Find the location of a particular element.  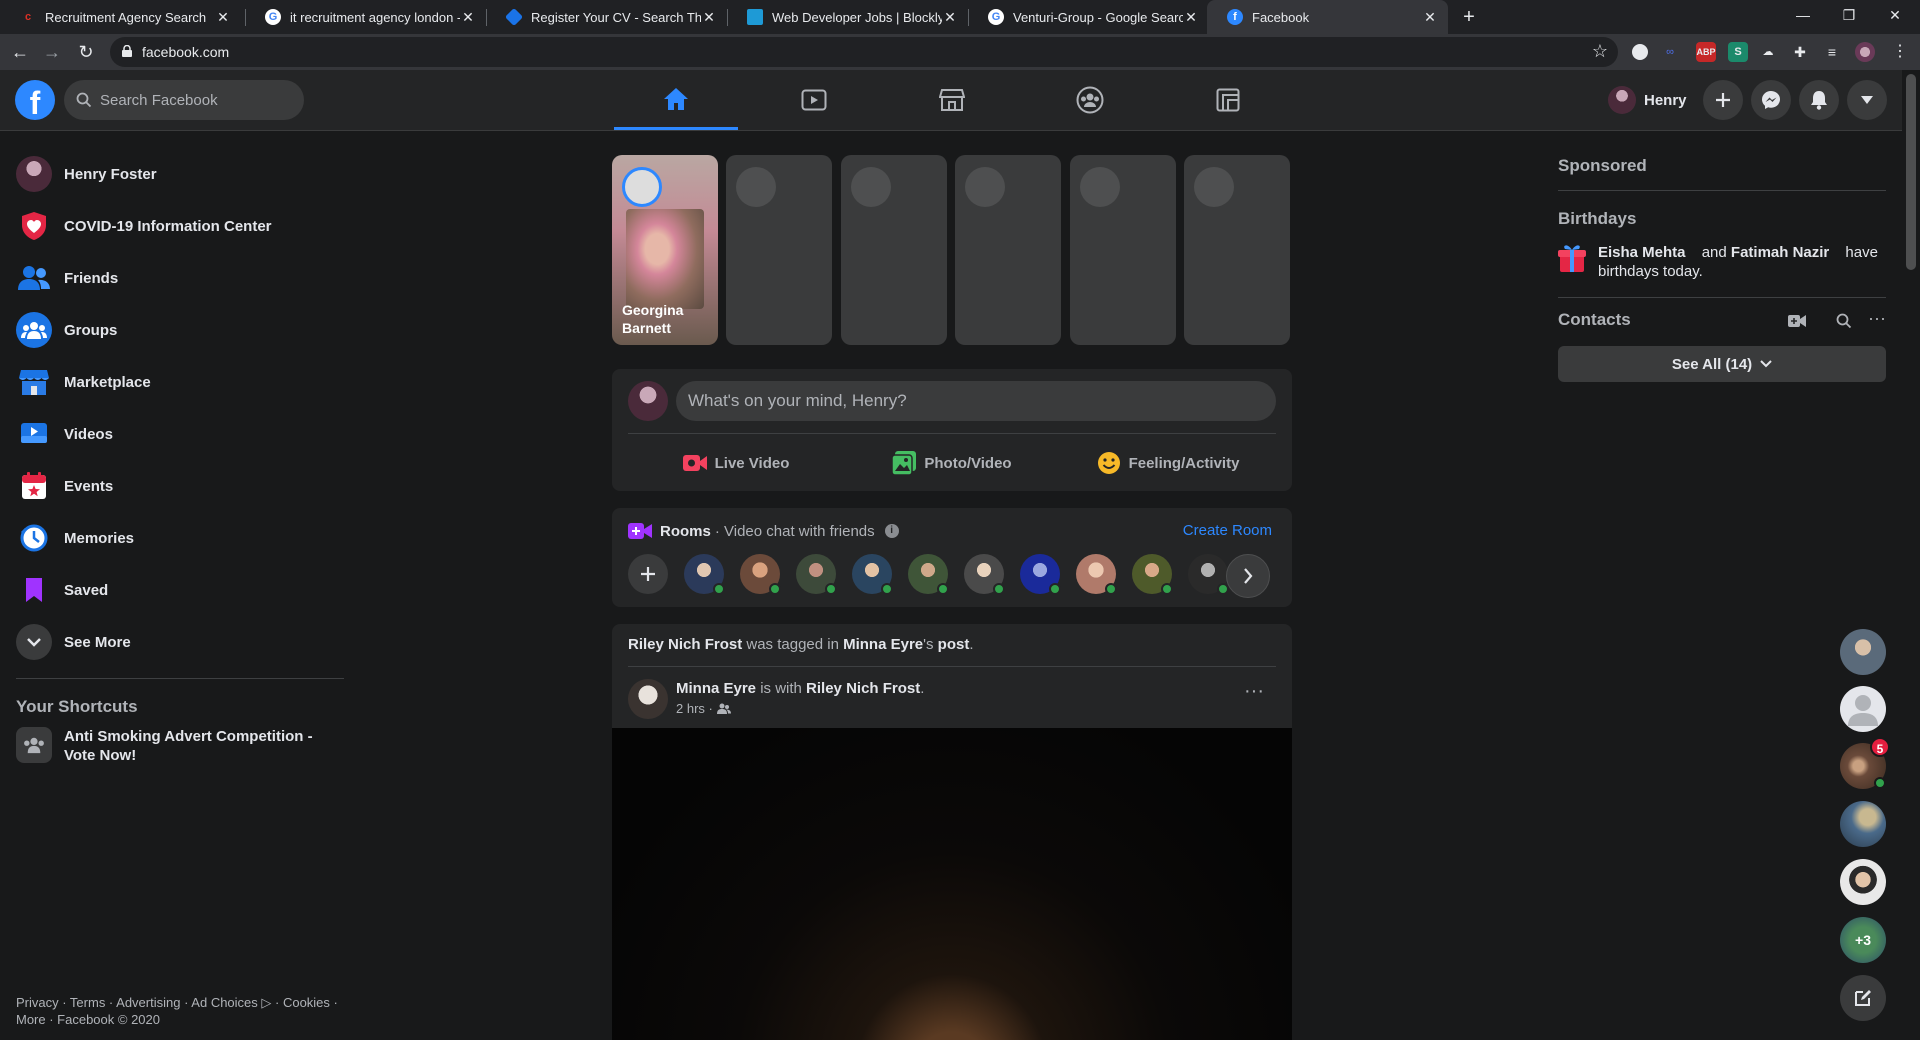

birthday-name: Eisha Mehta is located at coordinates (1642, 252).